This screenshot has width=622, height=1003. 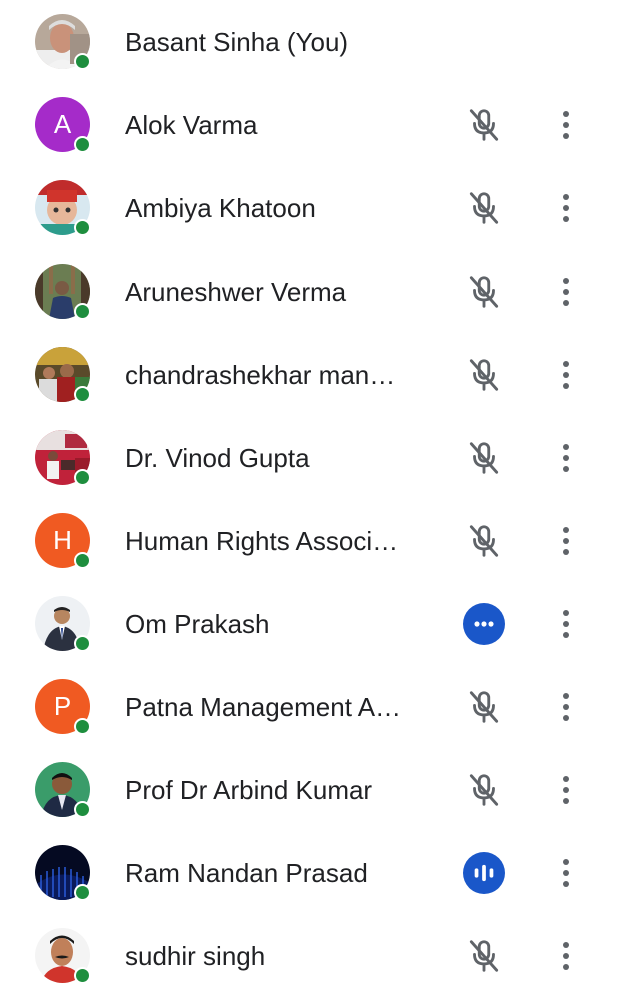 What do you see at coordinates (217, 458) in the screenshot?
I see `participant-name: Dr. Vinod Gupta` at bounding box center [217, 458].